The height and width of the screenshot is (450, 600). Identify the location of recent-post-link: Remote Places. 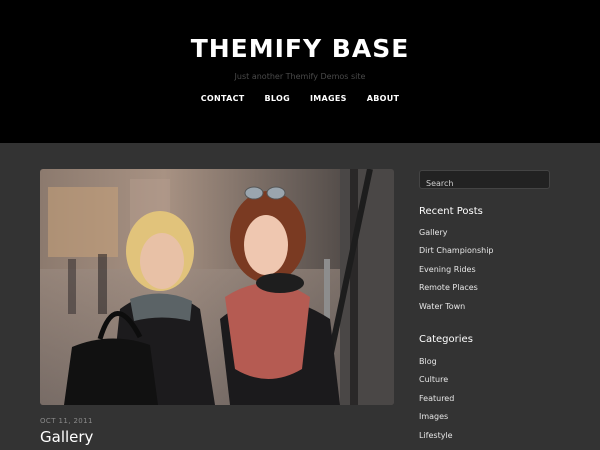
(448, 287).